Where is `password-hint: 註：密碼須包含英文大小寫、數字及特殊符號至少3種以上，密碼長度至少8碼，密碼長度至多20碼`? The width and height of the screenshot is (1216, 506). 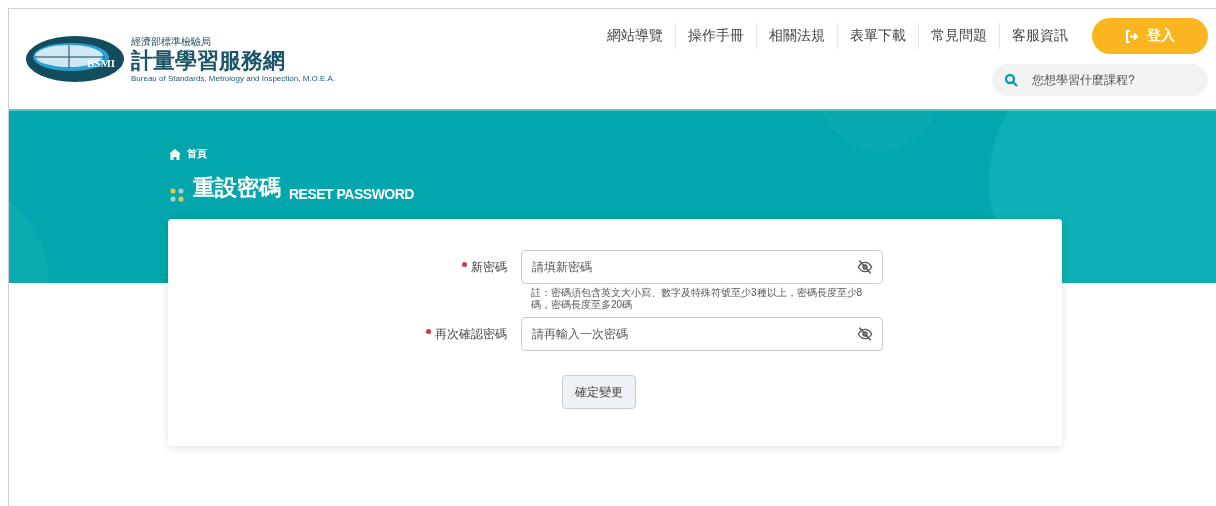
password-hint: 註：密碼須包含英文大小寫、數字及特殊符號至少3種以上，密碼長度至少8碼，密碼長度至多20碼 is located at coordinates (697, 299).